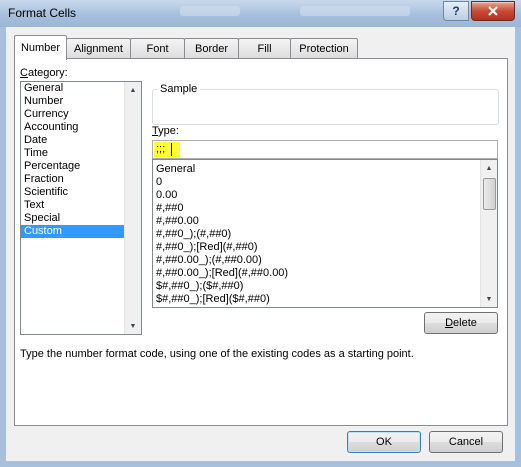  What do you see at coordinates (81, 114) in the screenshot?
I see `category-item: Currency` at bounding box center [81, 114].